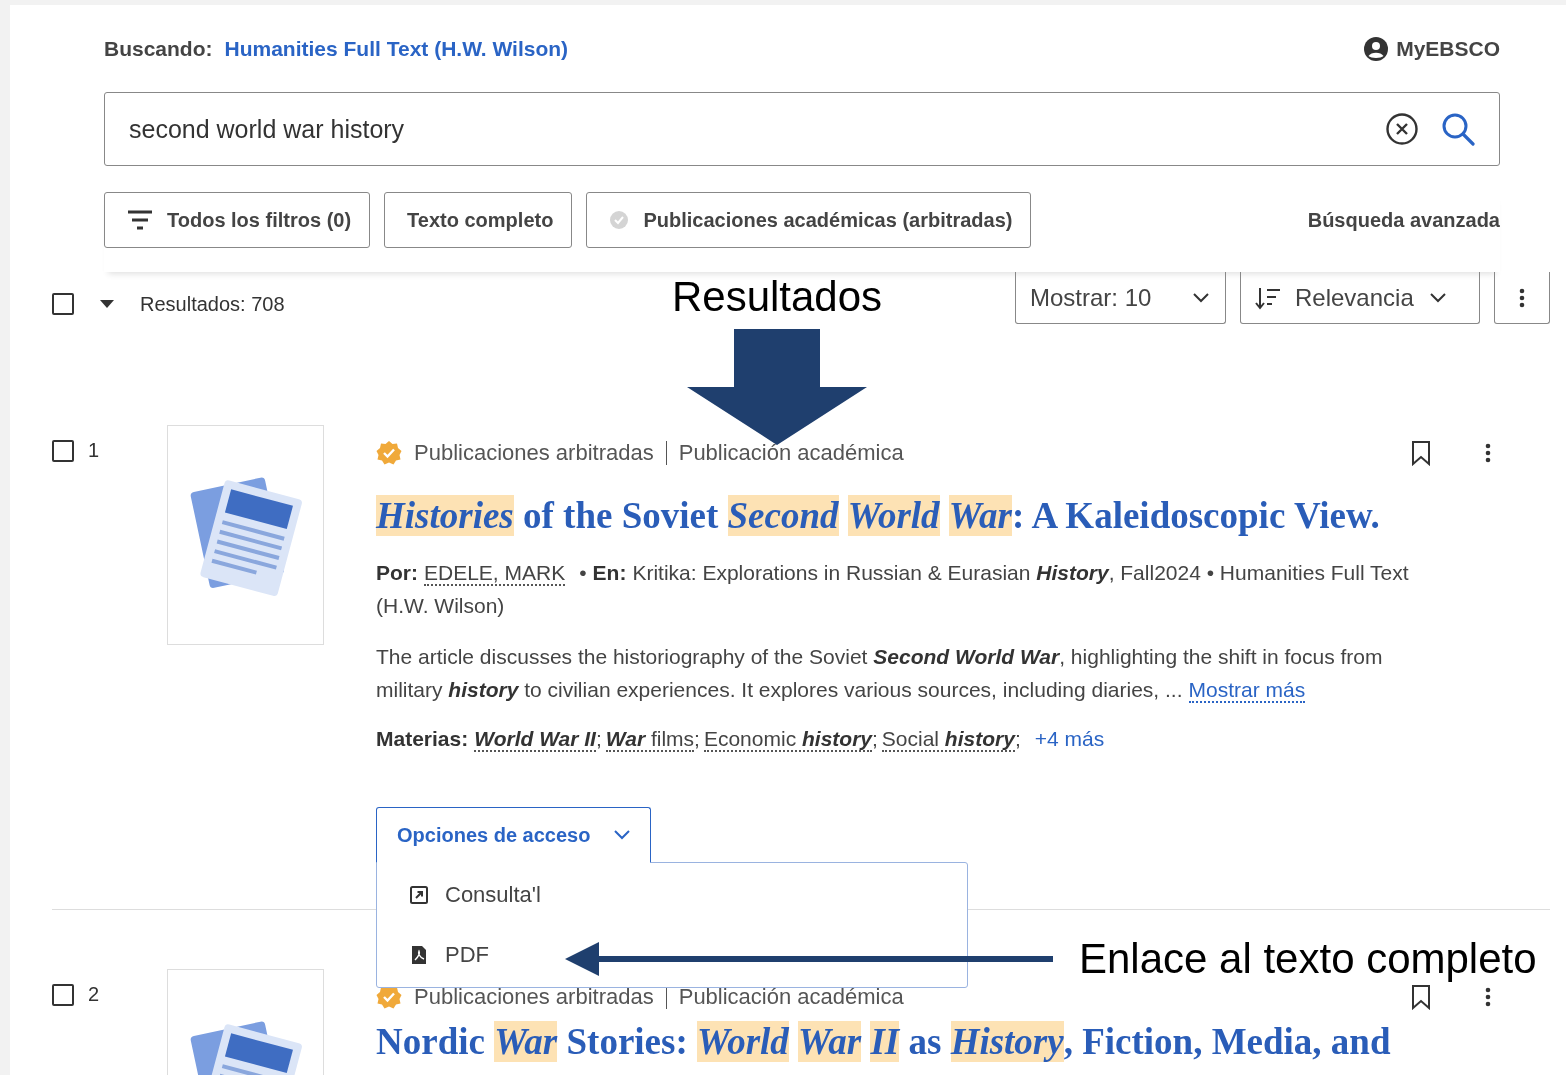 This screenshot has height=1075, width=1566. Describe the element at coordinates (911, 1042) in the screenshot. I see `result-title: Nordic War Stories: World War II as History, Fiction, Media, and` at that location.